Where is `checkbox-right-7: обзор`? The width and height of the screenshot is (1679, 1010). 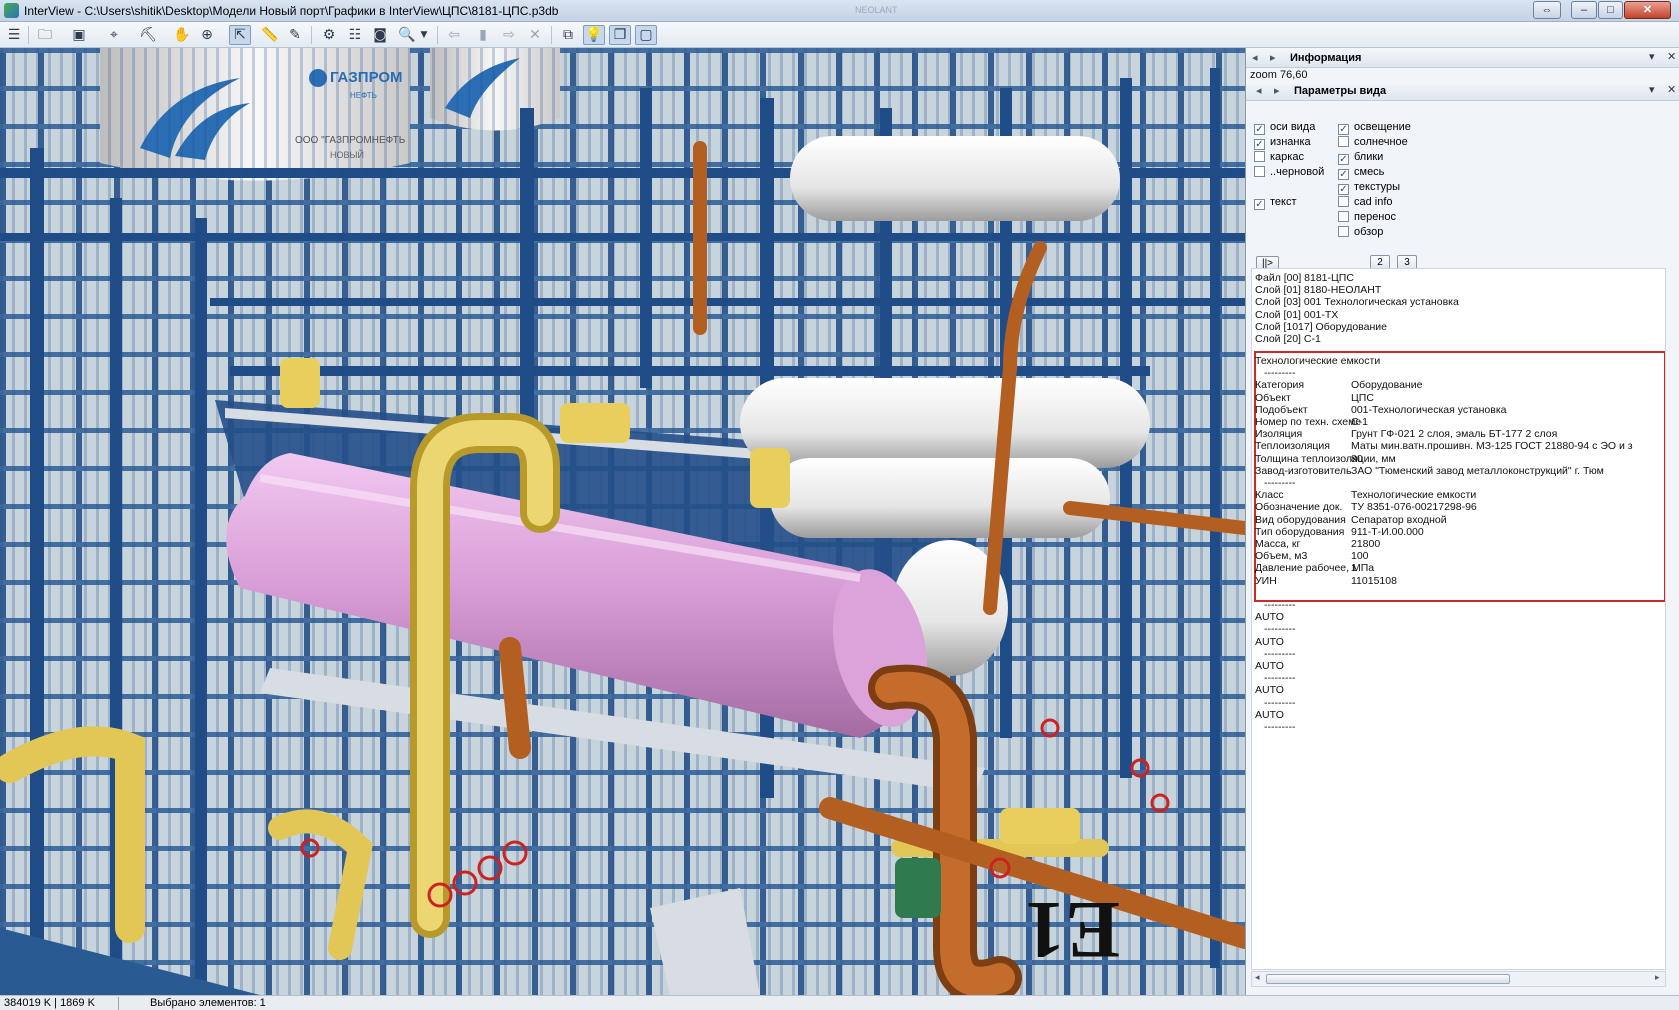
checkbox-right-7: обзор is located at coordinates (1360, 233).